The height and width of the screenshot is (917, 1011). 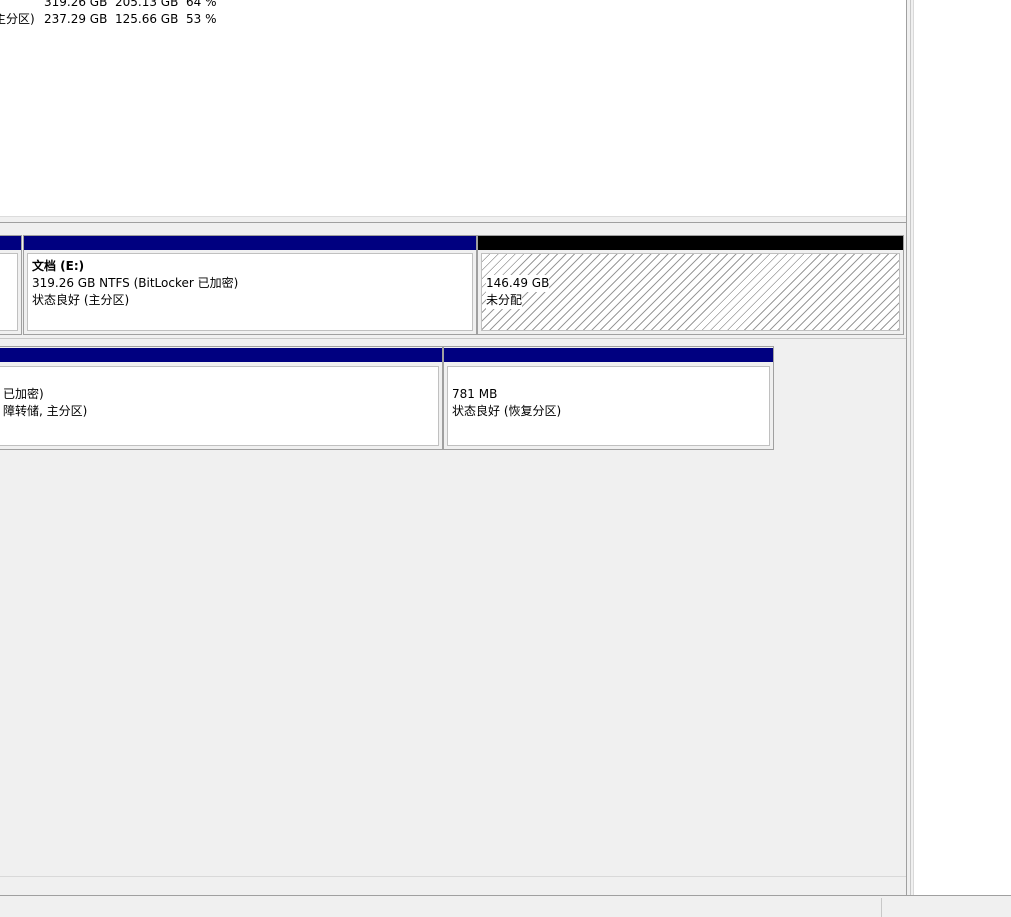 I want to click on partition-status: 障转储, 主分区), so click(x=45, y=411).